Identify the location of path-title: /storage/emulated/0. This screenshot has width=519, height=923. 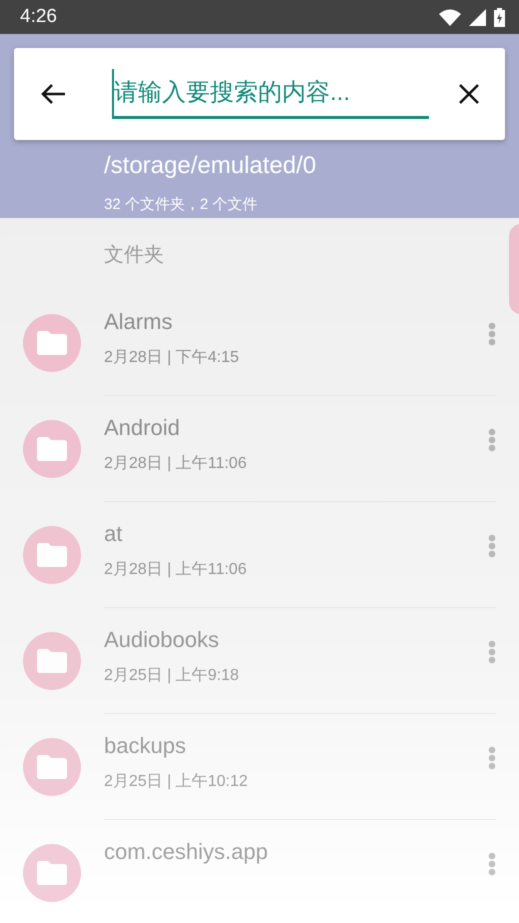
(211, 166).